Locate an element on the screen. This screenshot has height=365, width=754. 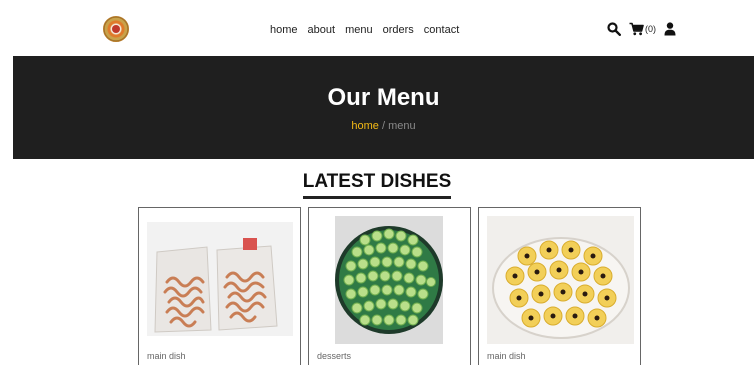
logo-icon is located at coordinates (116, 29).